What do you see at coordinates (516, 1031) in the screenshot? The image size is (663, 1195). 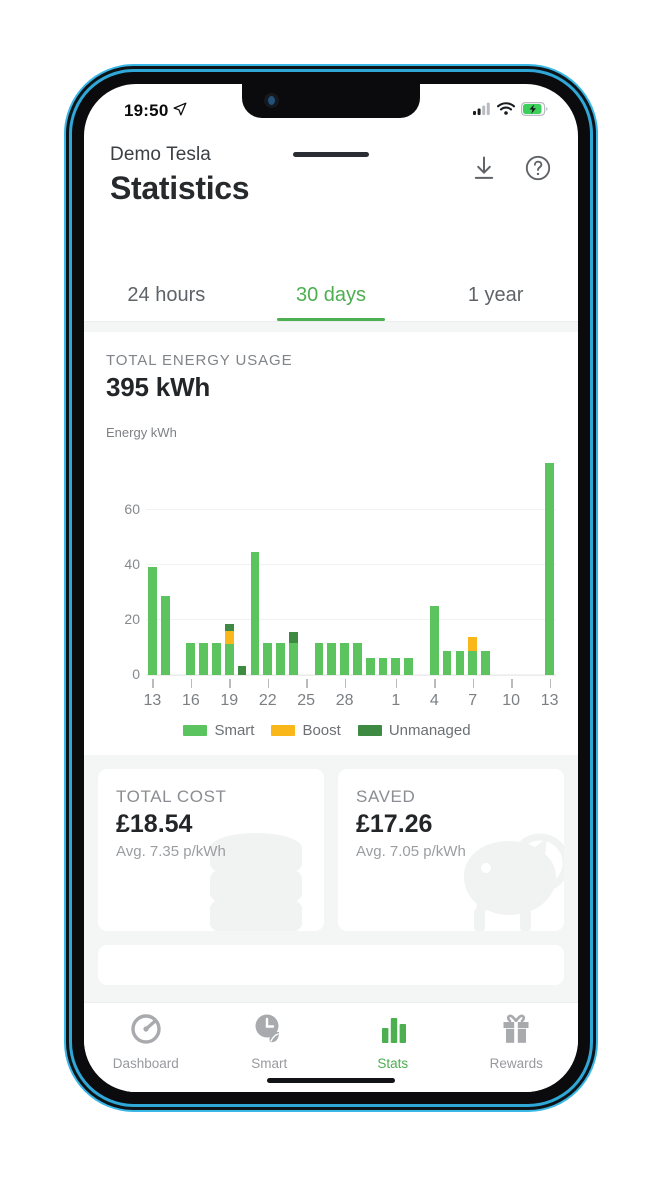 I see `gift-icon` at bounding box center [516, 1031].